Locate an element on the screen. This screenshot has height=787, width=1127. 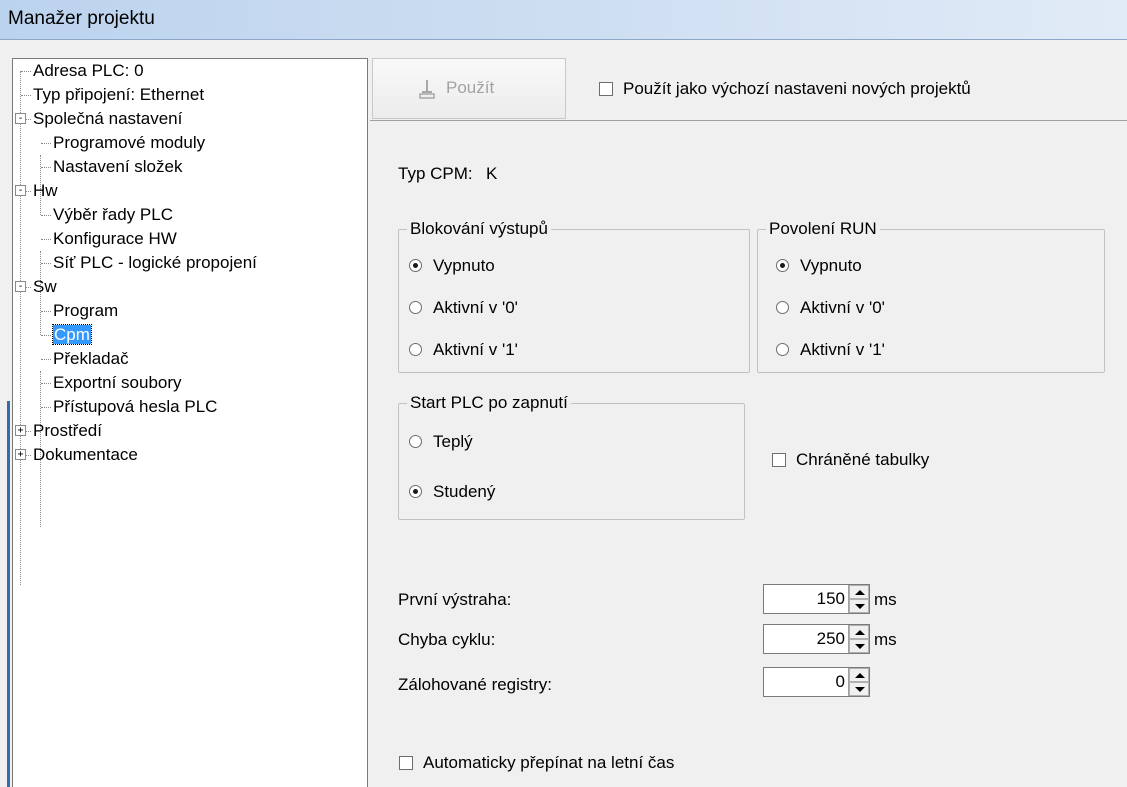
apply-button-label: Použít is located at coordinates (470, 87).